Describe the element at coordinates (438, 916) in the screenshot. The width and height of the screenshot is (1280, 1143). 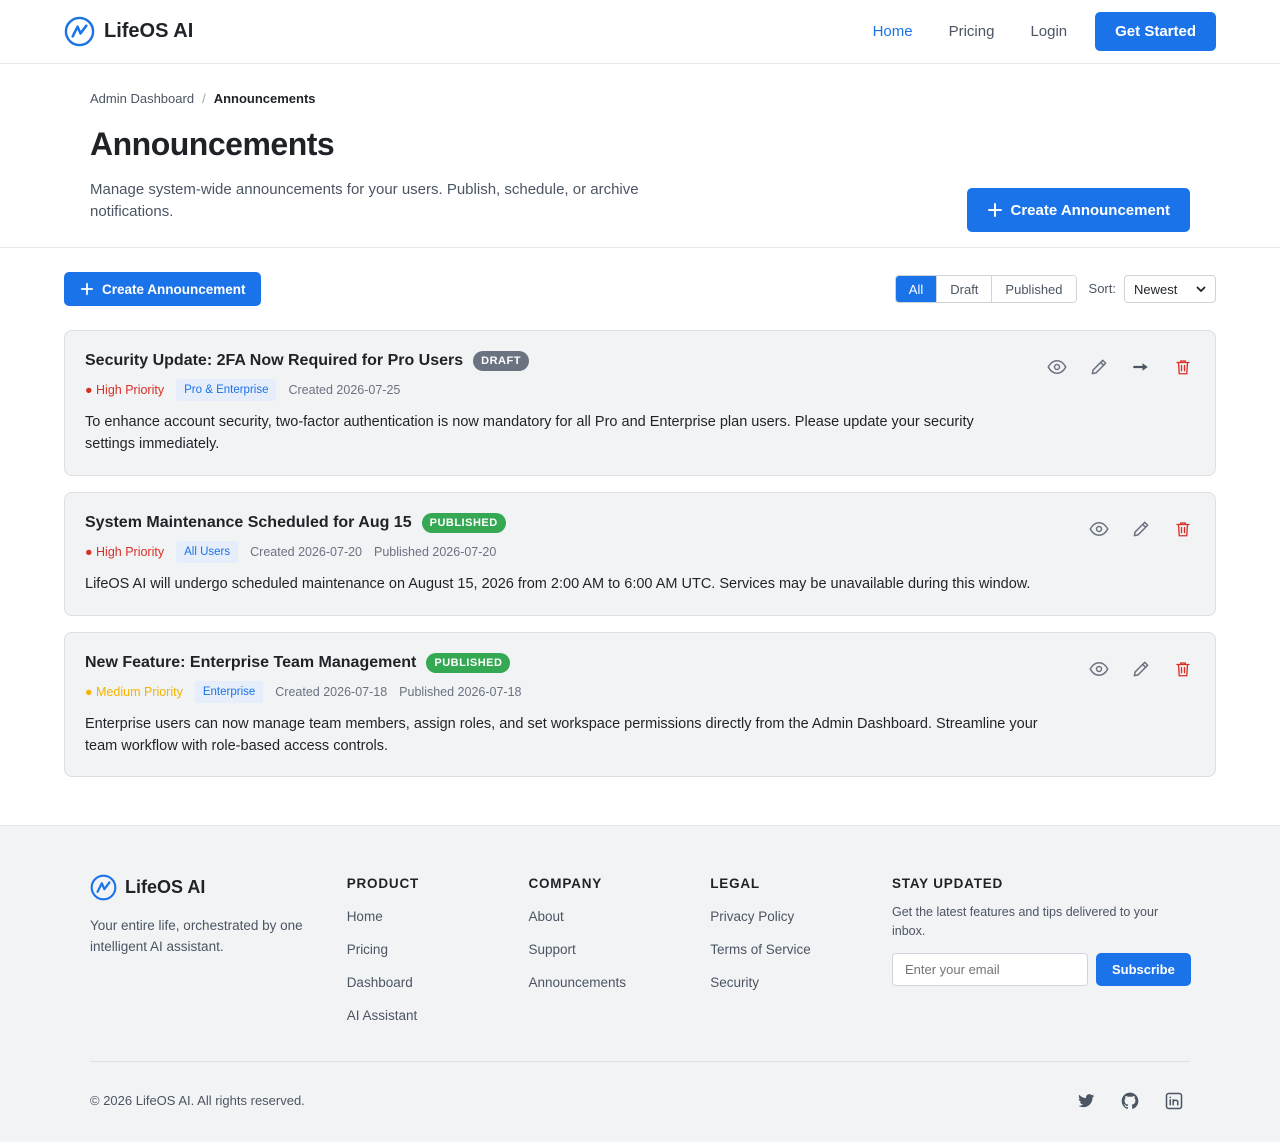
I see `footer-link-home: Home` at that location.